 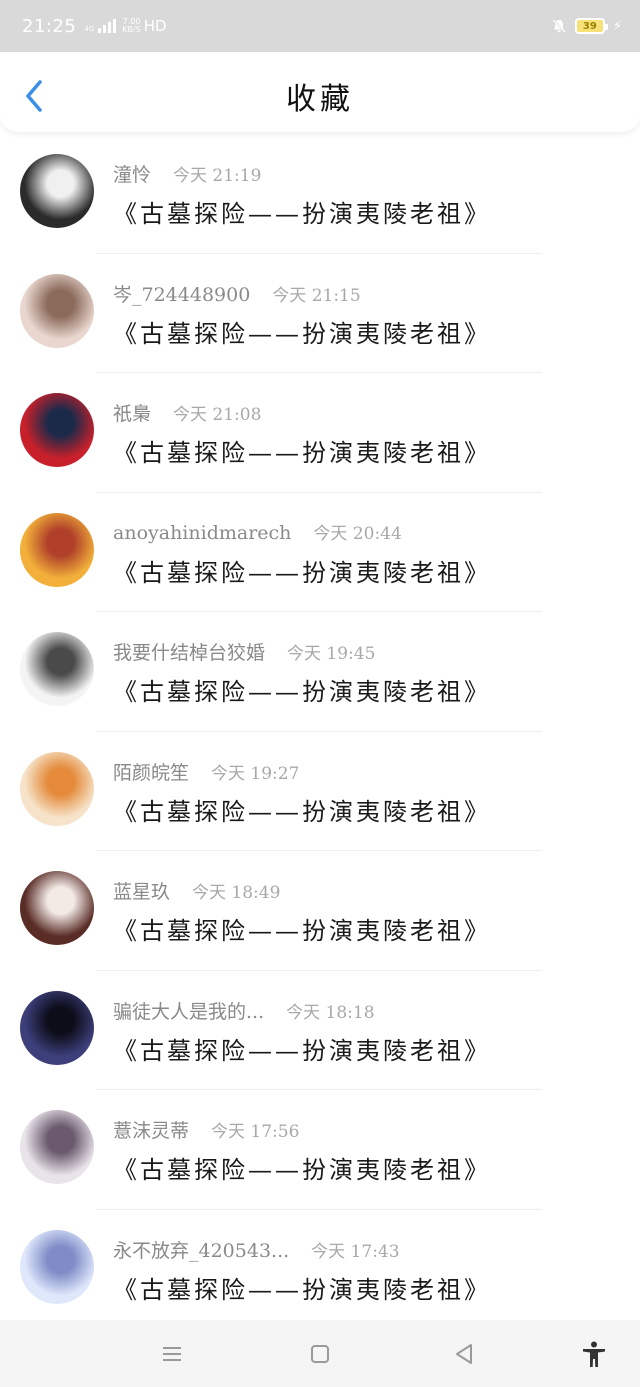 What do you see at coordinates (217, 415) in the screenshot?
I see `timestamp: 今天 21:08` at bounding box center [217, 415].